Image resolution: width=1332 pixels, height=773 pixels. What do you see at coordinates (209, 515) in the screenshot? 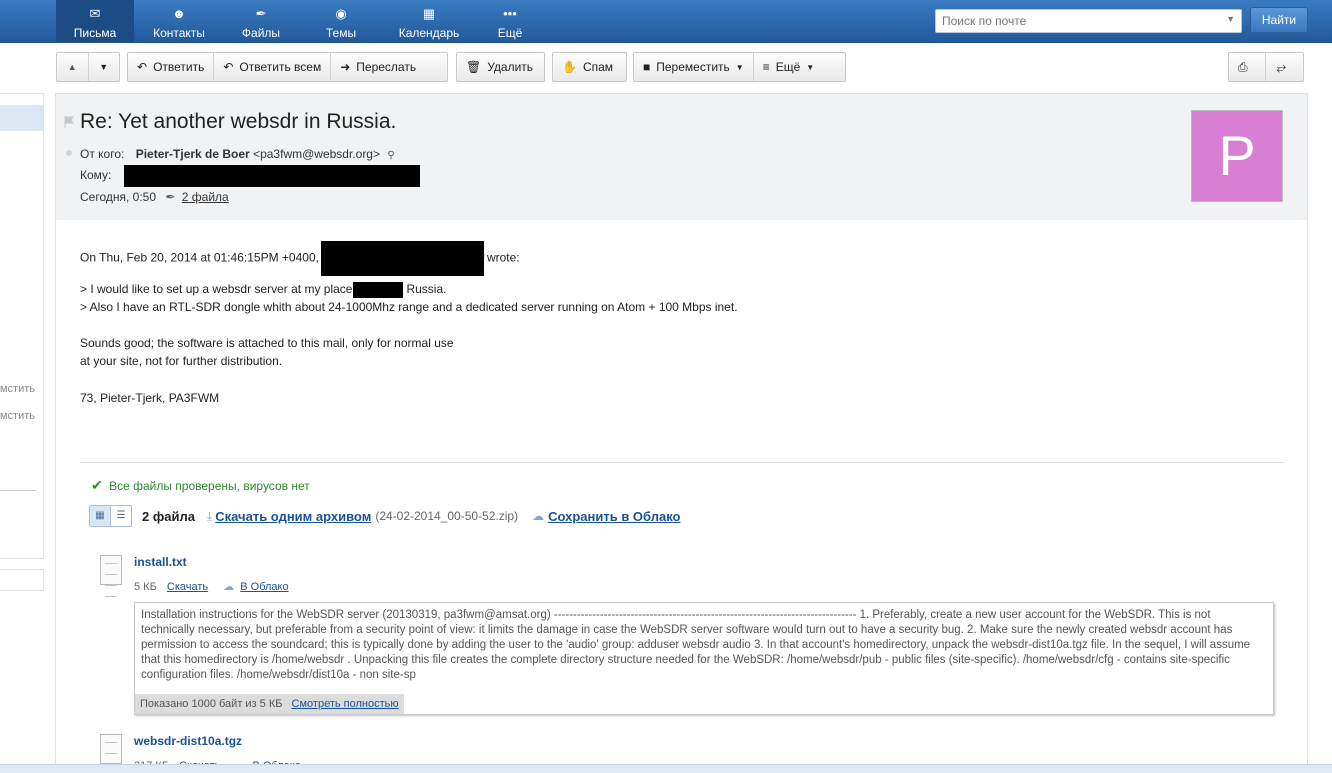
I see `download-icon: ⤓` at bounding box center [209, 515].